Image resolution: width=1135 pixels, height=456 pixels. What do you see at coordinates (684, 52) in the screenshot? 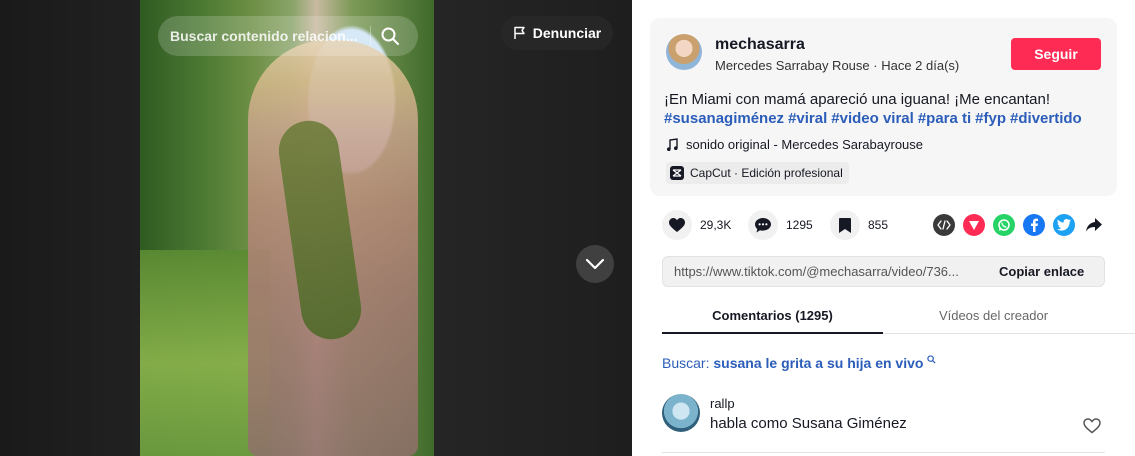
I see `author-avatar` at bounding box center [684, 52].